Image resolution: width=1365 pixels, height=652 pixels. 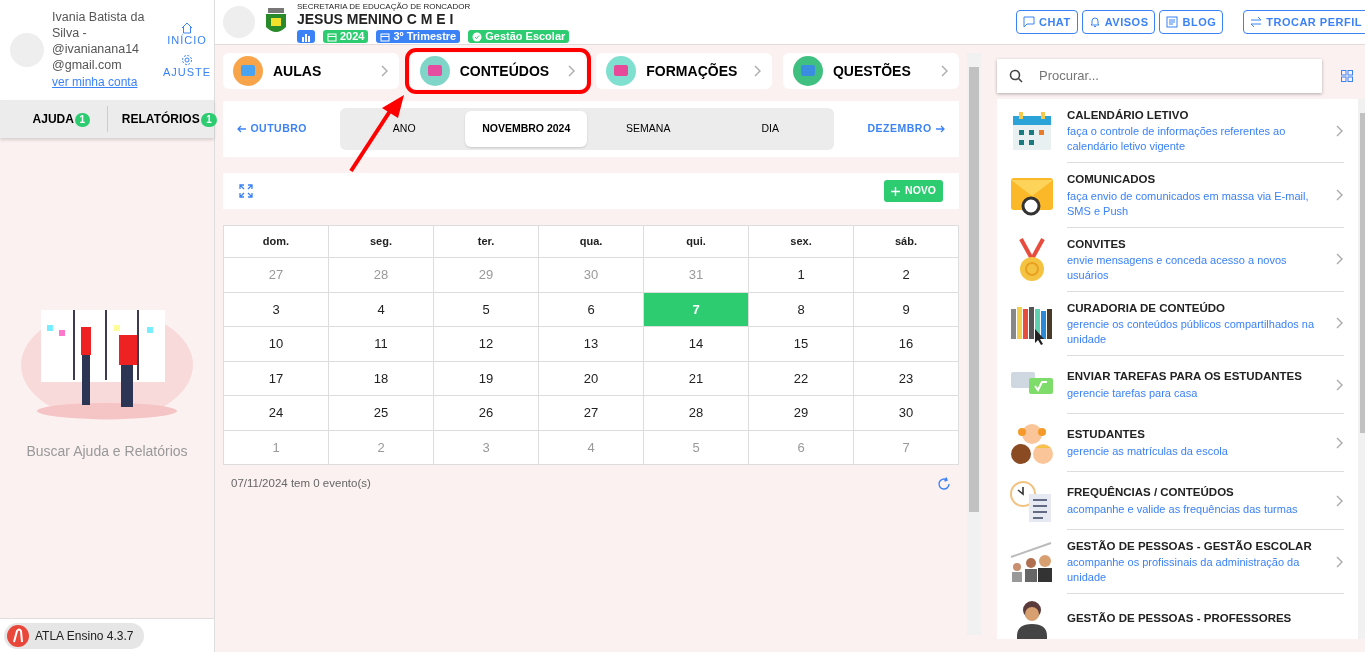 I want to click on refresh-icon, so click(x=944, y=484).